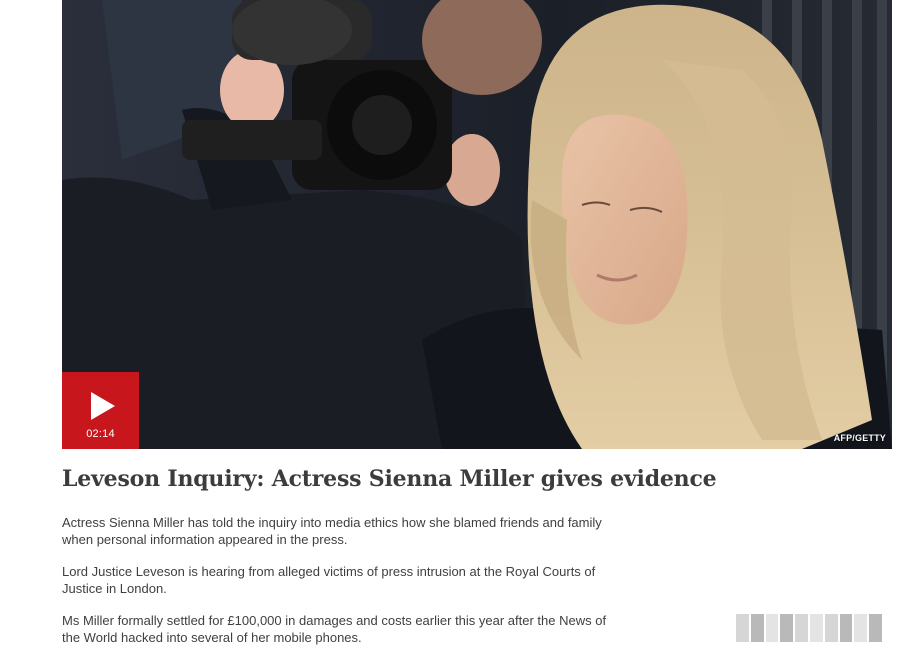 This screenshot has height=661, width=900. Describe the element at coordinates (859, 438) in the screenshot. I see `image-credit: AFP/GETTY` at that location.